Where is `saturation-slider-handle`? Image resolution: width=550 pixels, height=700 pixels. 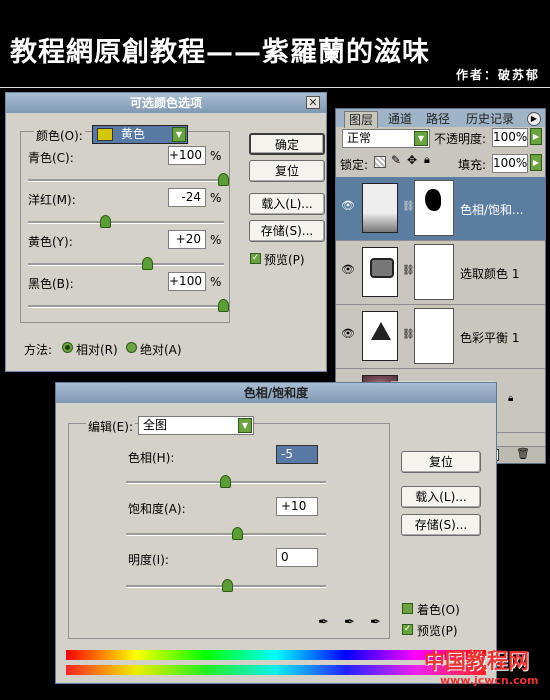
saturation-slider-handle is located at coordinates (237, 533).